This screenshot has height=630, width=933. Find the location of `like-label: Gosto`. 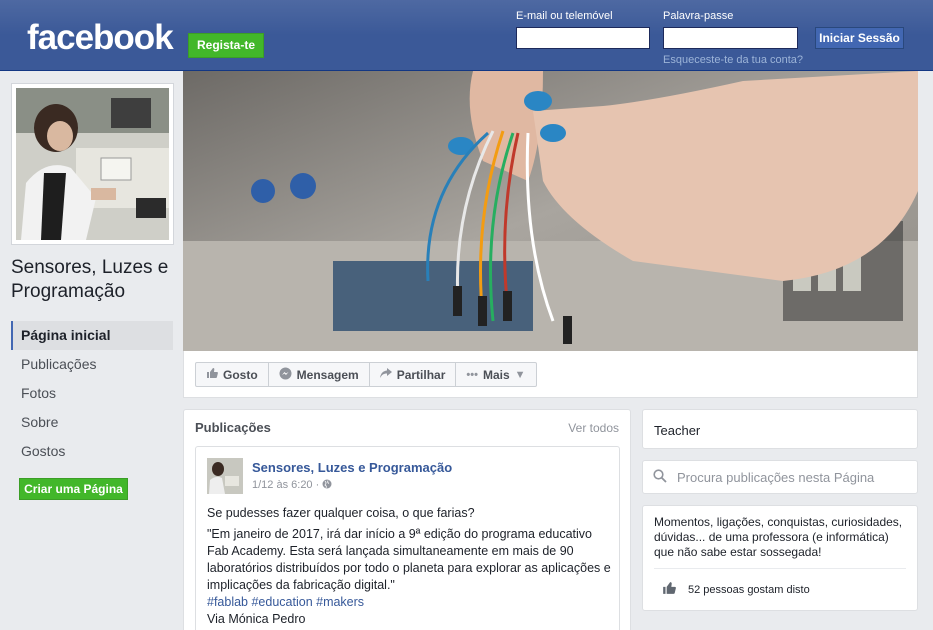

like-label: Gosto is located at coordinates (240, 374).